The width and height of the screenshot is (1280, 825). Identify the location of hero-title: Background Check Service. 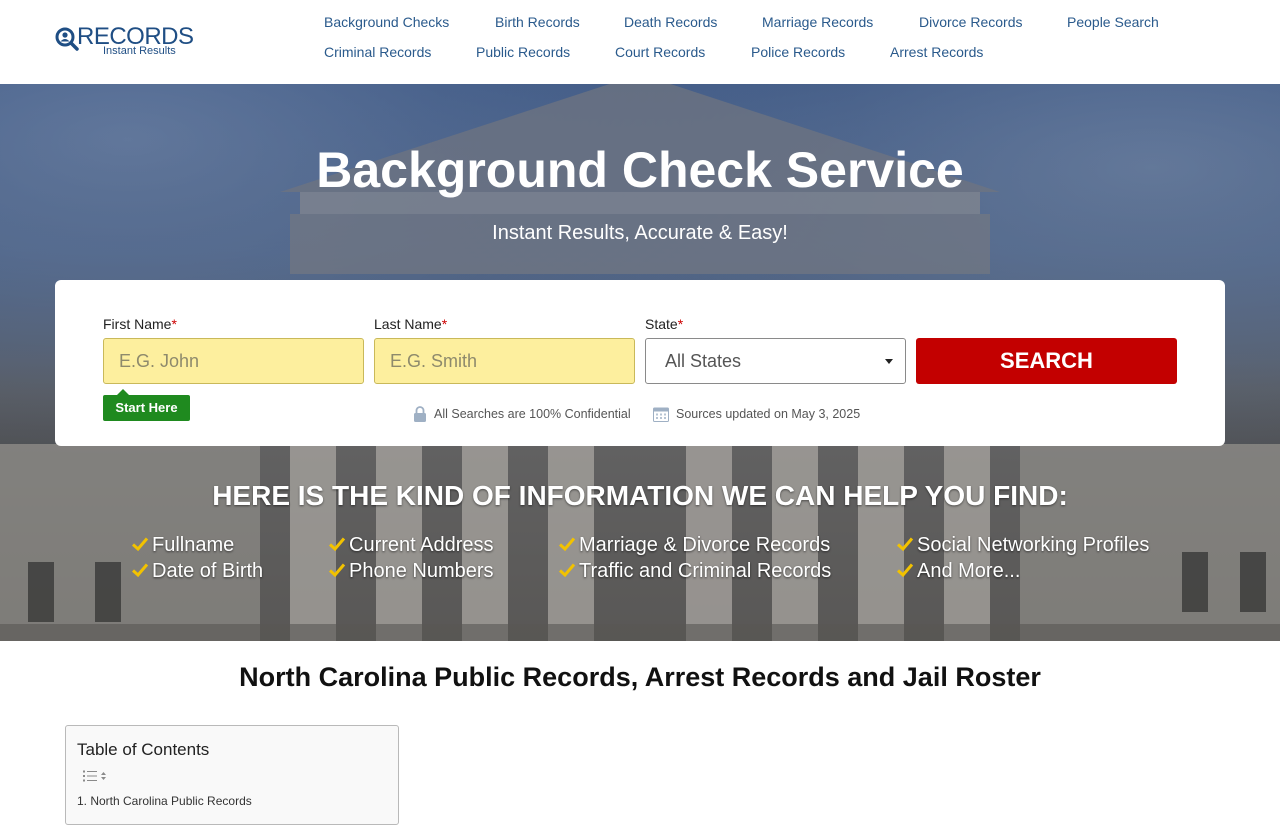
(640, 170).